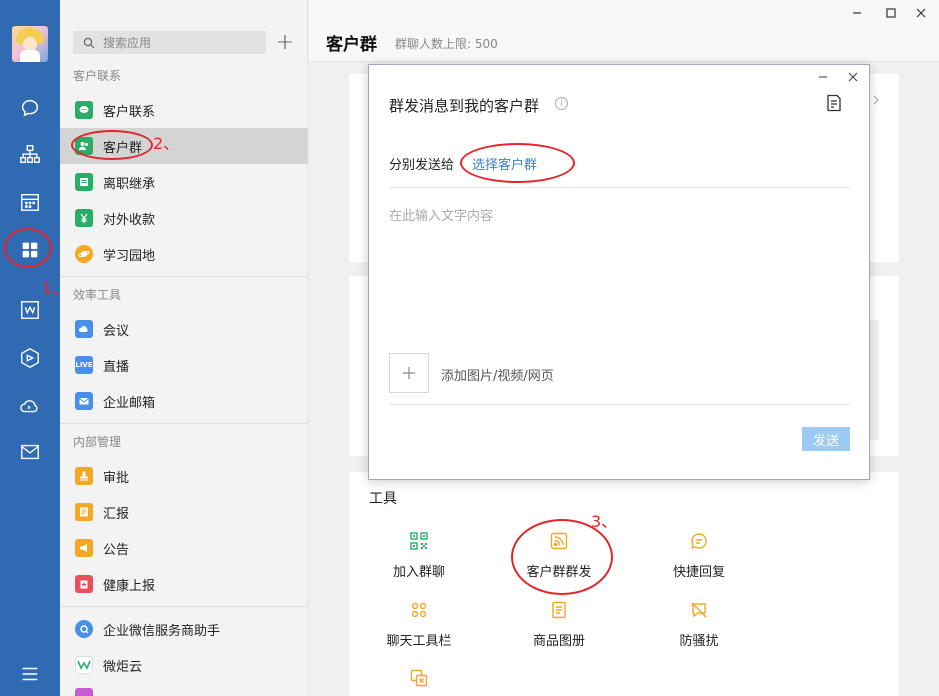 Image resolution: width=939 pixels, height=696 pixels. What do you see at coordinates (853, 77) in the screenshot?
I see `dialog-close-icon` at bounding box center [853, 77].